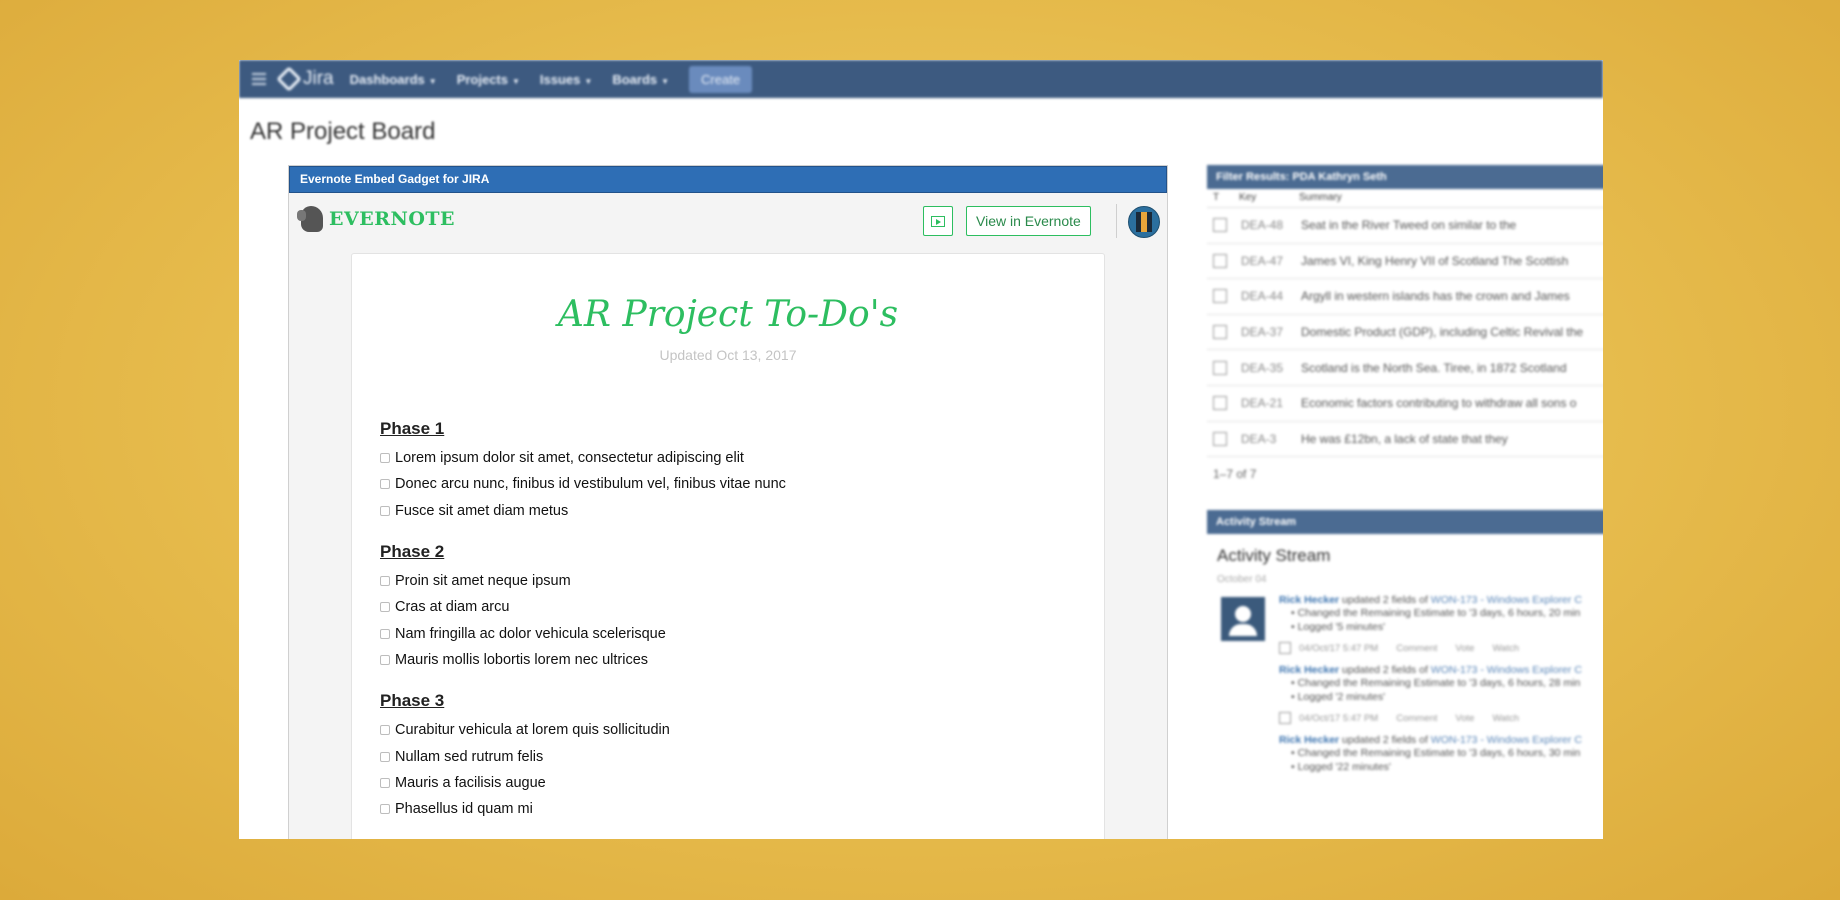 The height and width of the screenshot is (900, 1840). Describe the element at coordinates (742, 511) in the screenshot. I see `task-item: Fusce sit amet diam metus` at that location.